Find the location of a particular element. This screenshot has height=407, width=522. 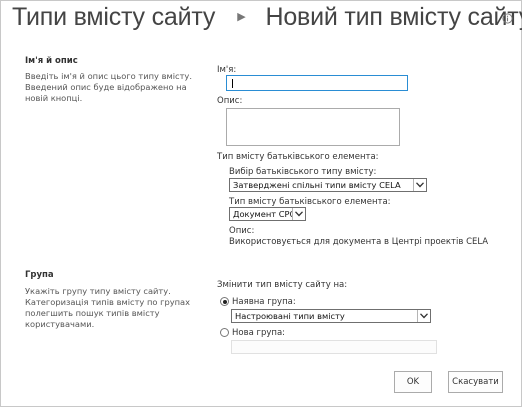

page-title: Типи вмісту сайту ▶ Новий тип вмісту сайту is located at coordinates (267, 17).